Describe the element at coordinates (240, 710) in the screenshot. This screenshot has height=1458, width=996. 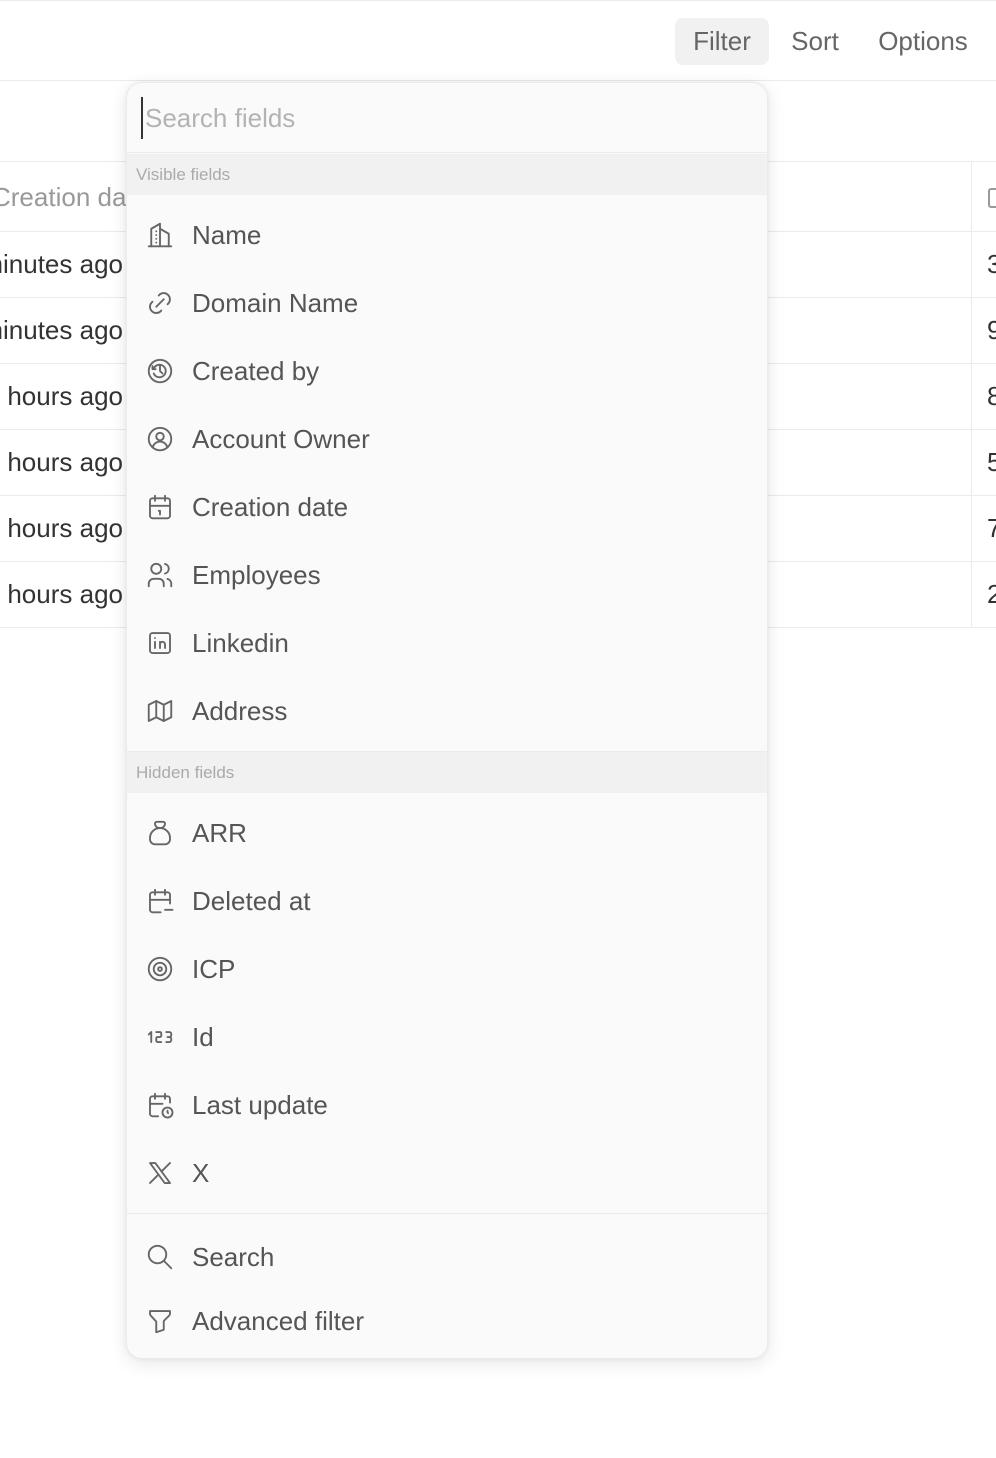
I see `field-label: Address` at that location.